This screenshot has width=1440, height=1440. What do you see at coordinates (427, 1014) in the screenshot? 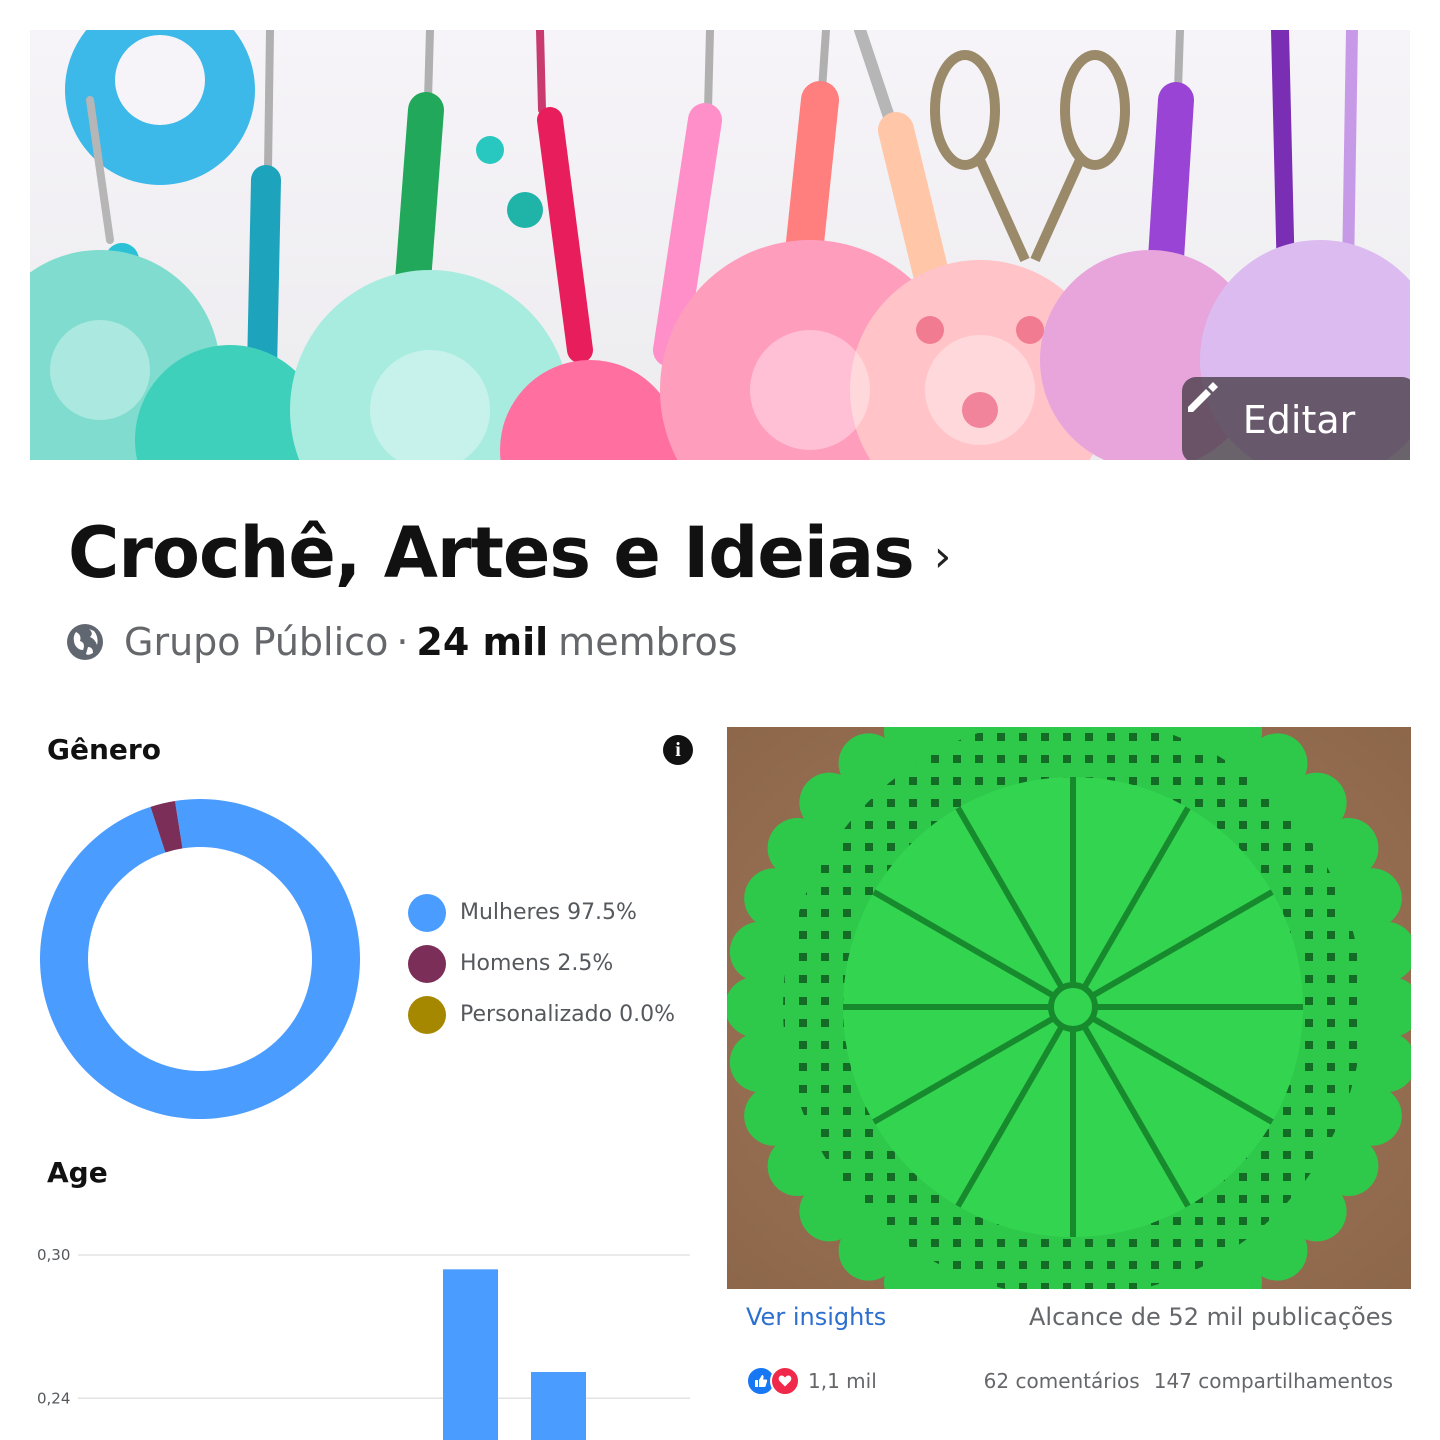
I see `legend-dot-custom` at bounding box center [427, 1014].